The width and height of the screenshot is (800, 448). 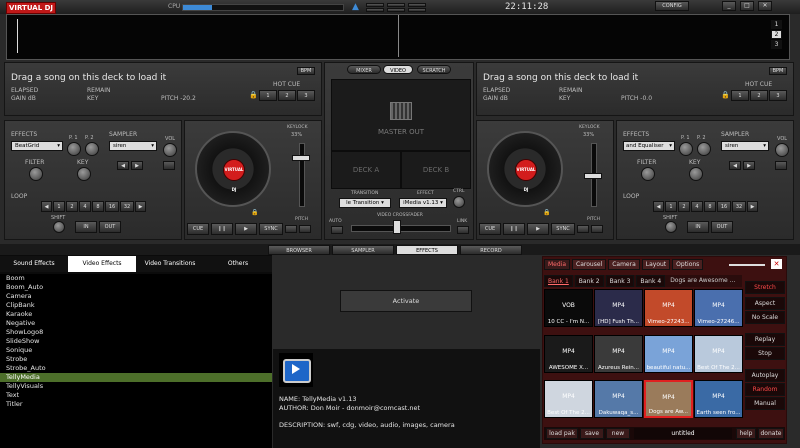 What do you see at coordinates (112, 206) in the screenshot?
I see `left-loop-16: 16` at bounding box center [112, 206].